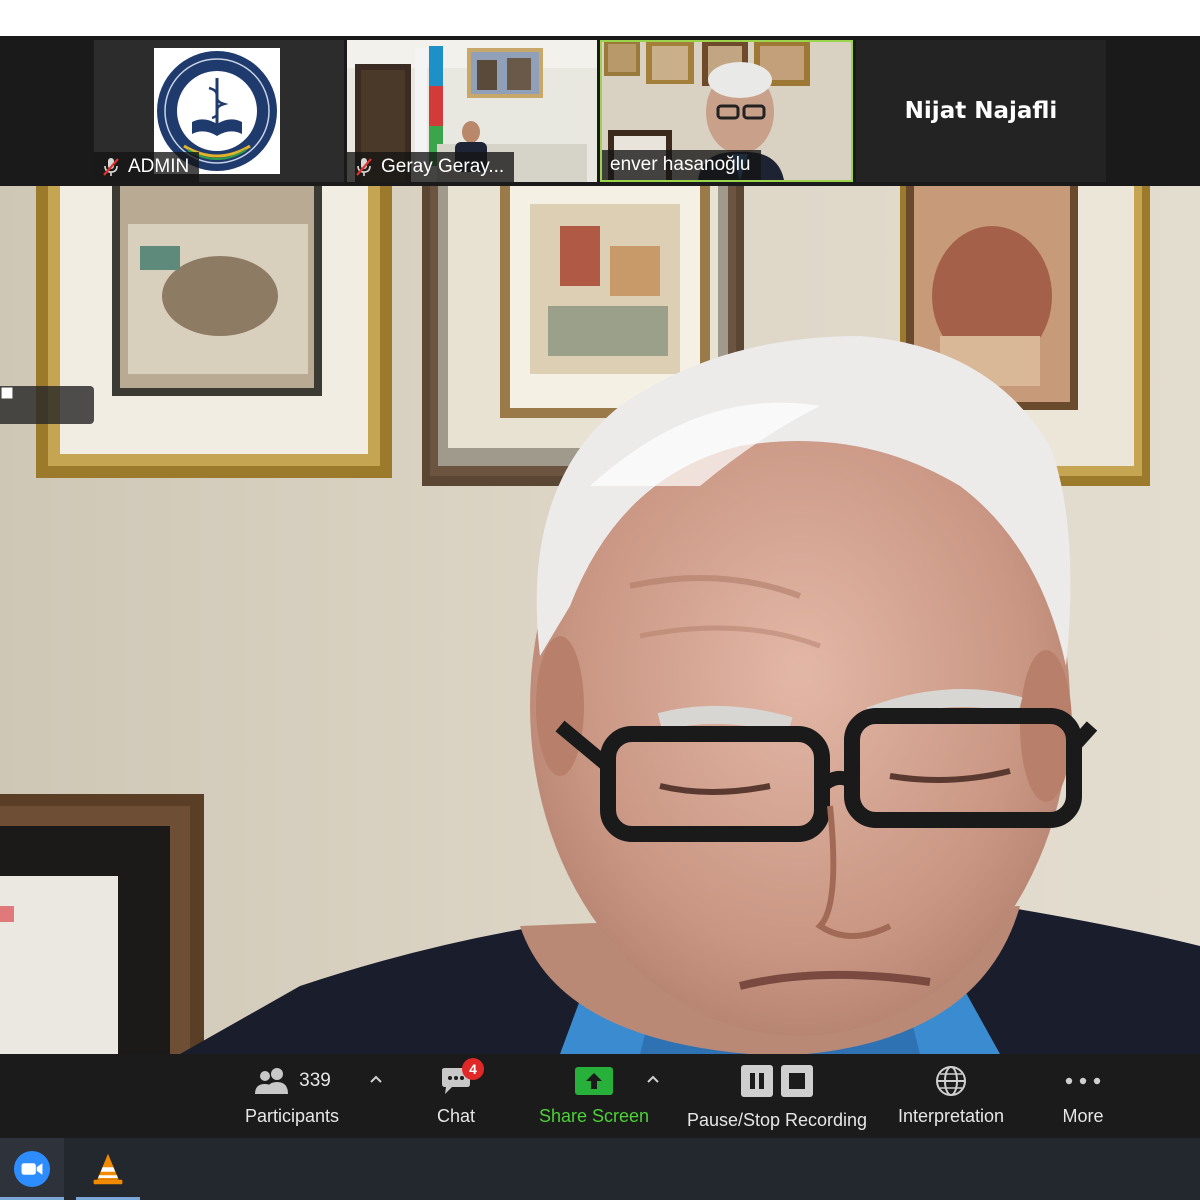  I want to click on globe-icon-wrap, so click(951, 1081).